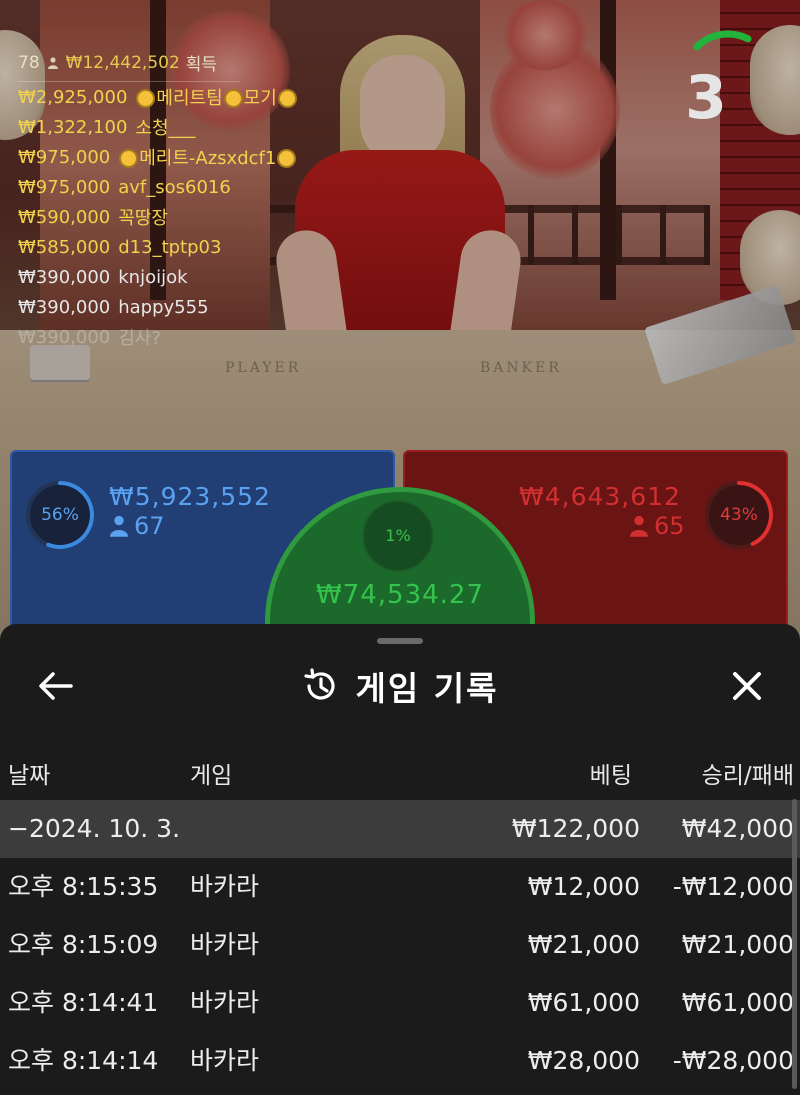  I want to click on winner-amount: ₩590,000, so click(64, 217).